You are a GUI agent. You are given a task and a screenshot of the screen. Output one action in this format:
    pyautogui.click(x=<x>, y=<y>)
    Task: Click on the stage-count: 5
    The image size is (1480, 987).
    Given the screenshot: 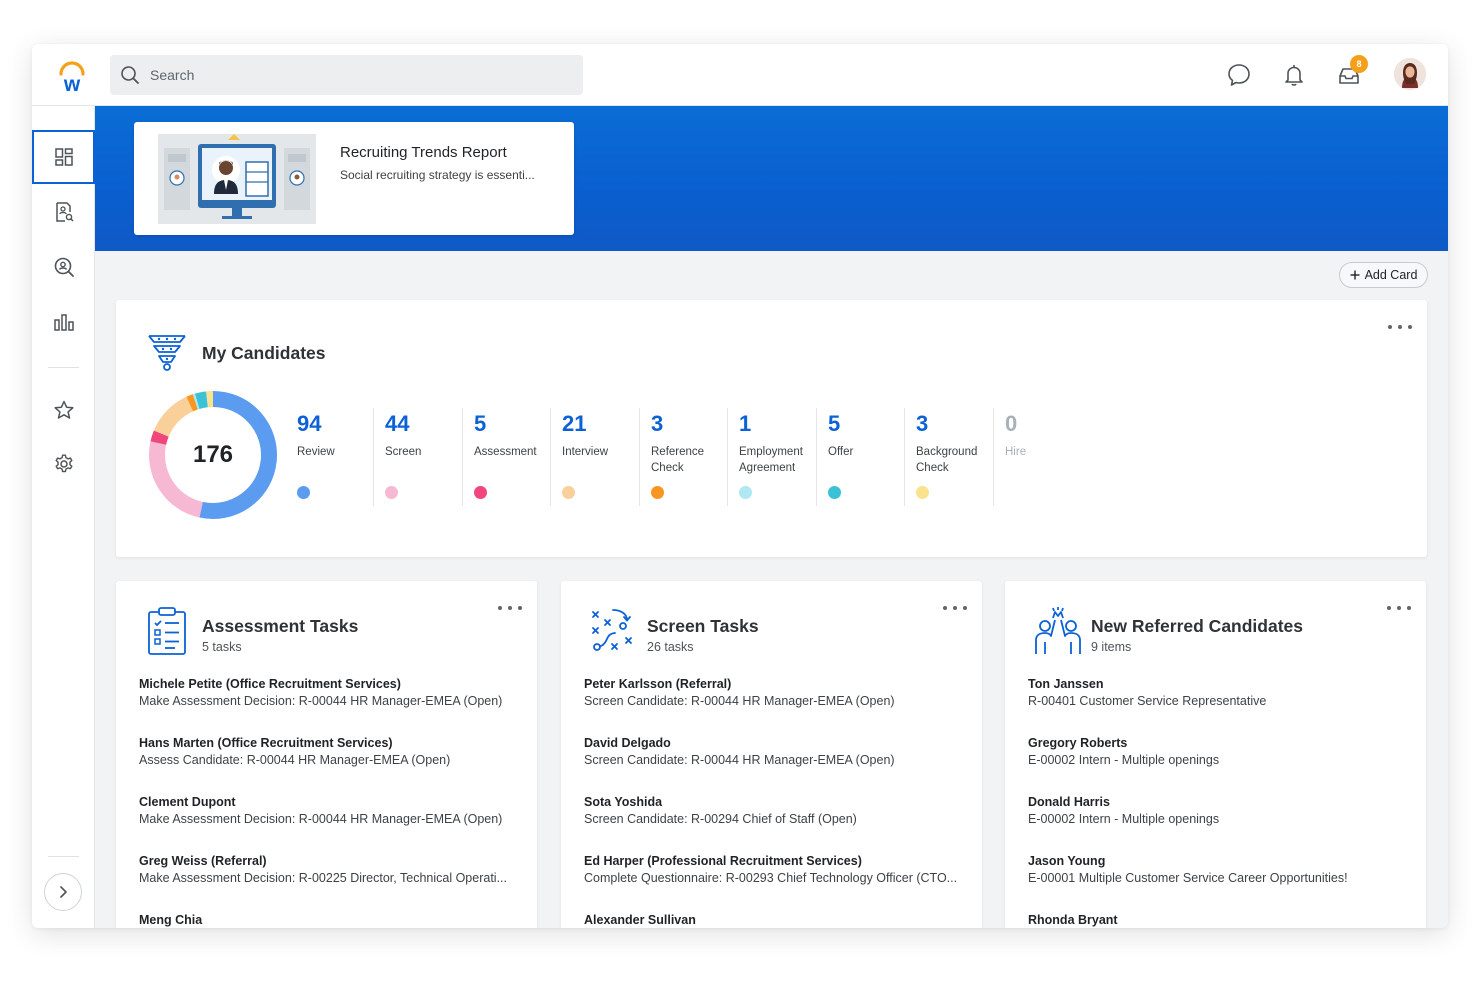 What is the action you would take?
    pyautogui.click(x=834, y=423)
    